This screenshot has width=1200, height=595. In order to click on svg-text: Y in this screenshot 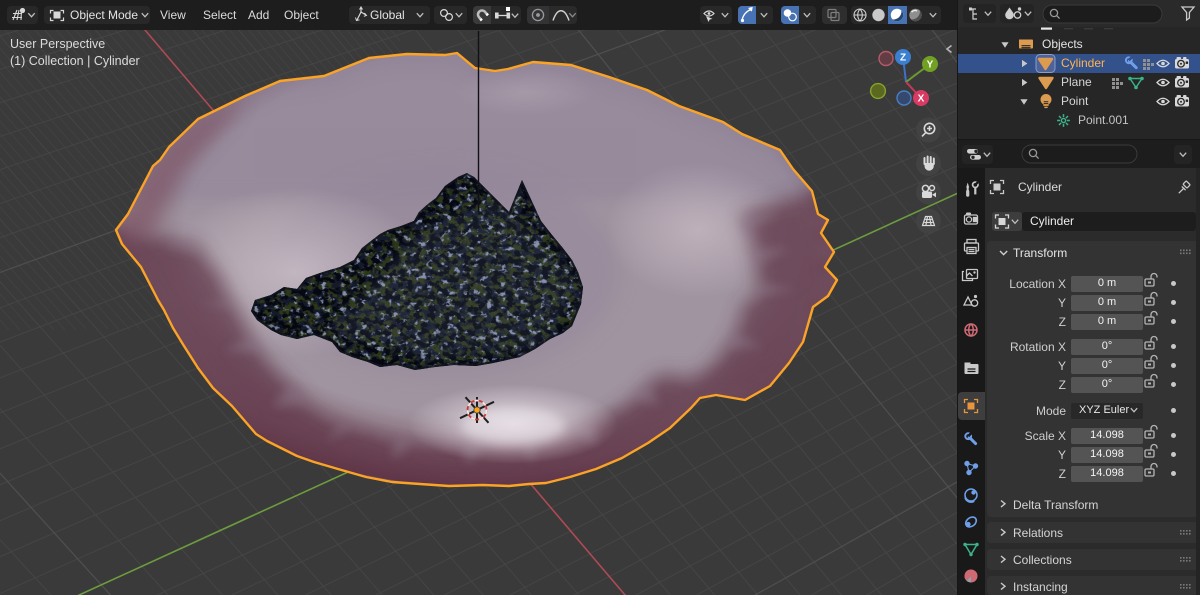, I will do `click(930, 65)`.